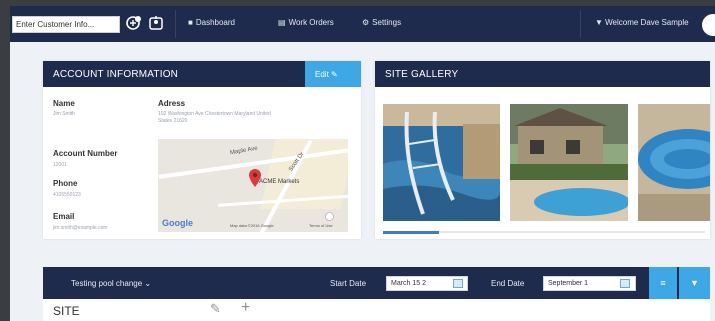  I want to click on welcome-text: Welcome Dave Sample, so click(647, 22).